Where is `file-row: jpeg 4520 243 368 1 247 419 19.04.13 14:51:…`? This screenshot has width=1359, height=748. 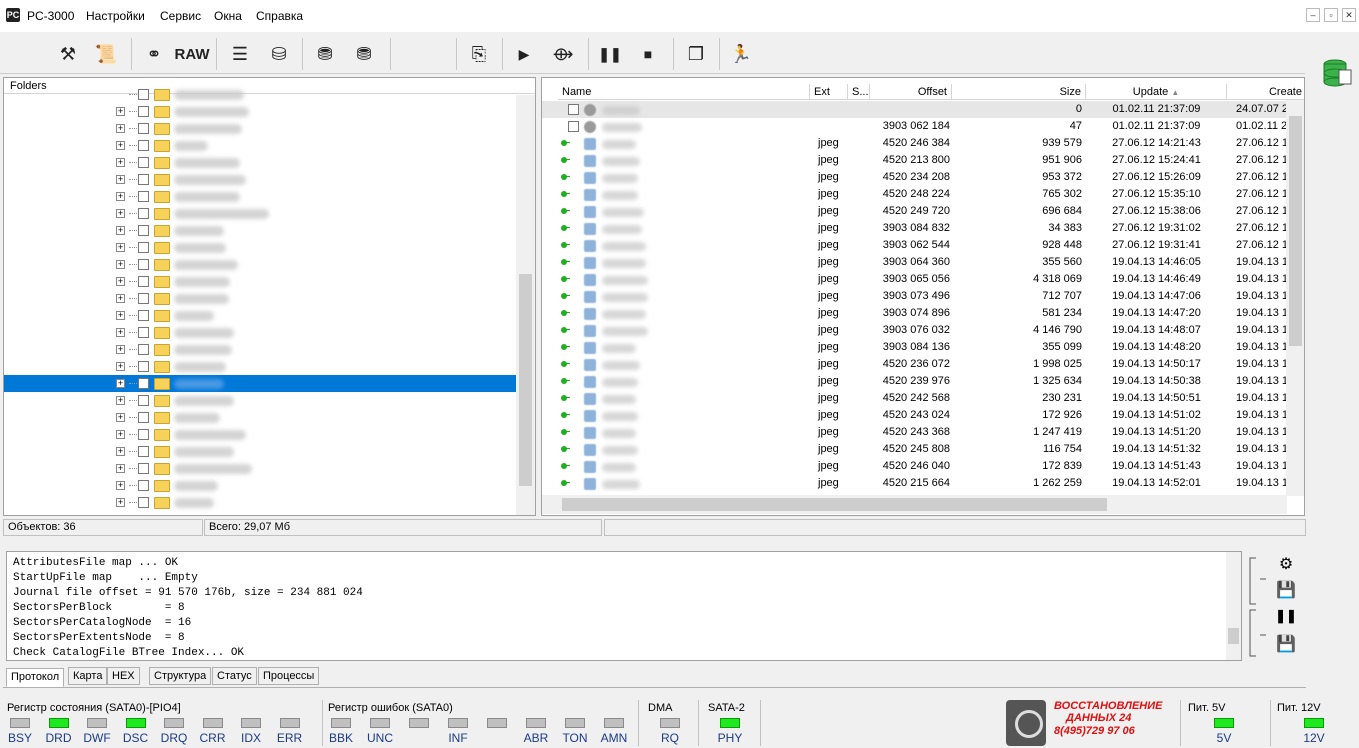
file-row: jpeg 4520 243 368 1 247 419 19.04.13 14:51:… is located at coordinates (917, 432).